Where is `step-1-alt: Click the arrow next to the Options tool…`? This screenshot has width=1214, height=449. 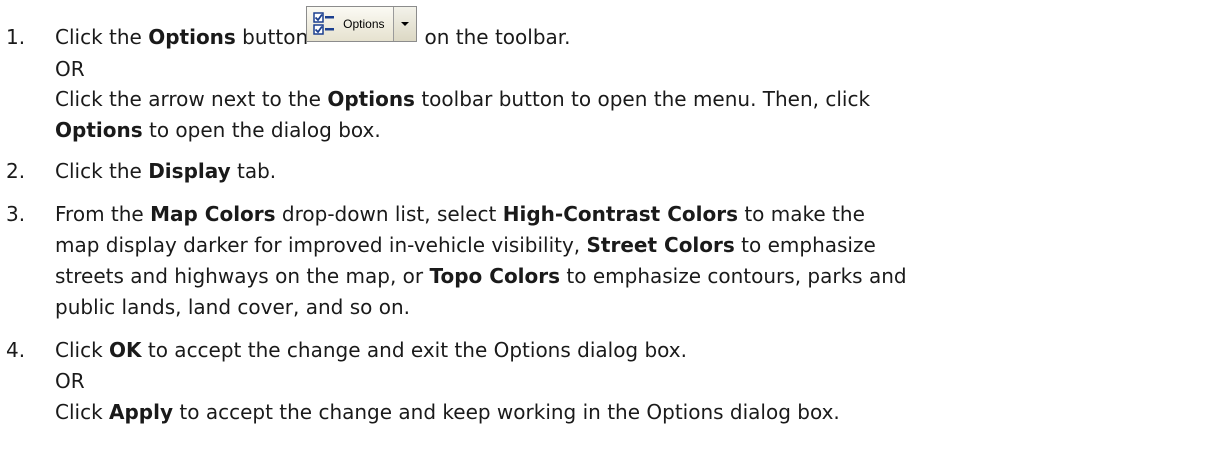
step-1-alt: Click the arrow next to the Options tool… is located at coordinates (634, 99).